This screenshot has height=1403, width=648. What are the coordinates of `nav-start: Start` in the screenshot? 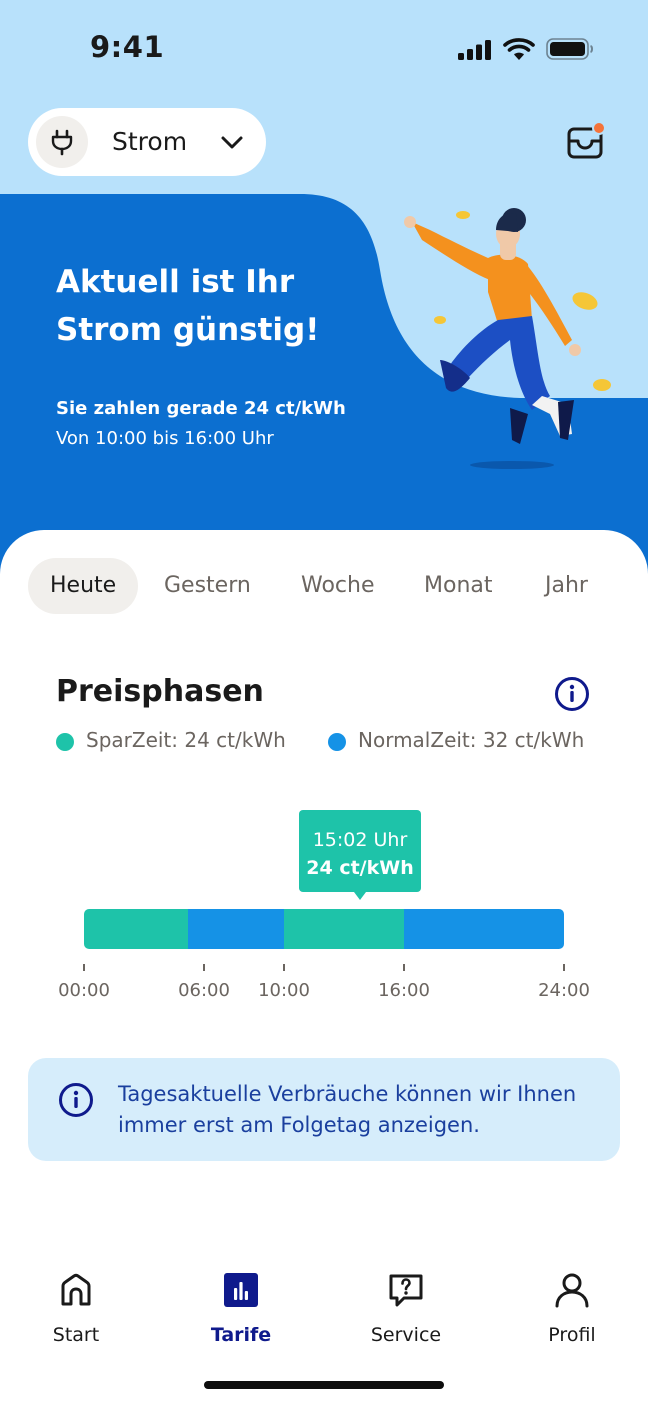 It's located at (76, 1310).